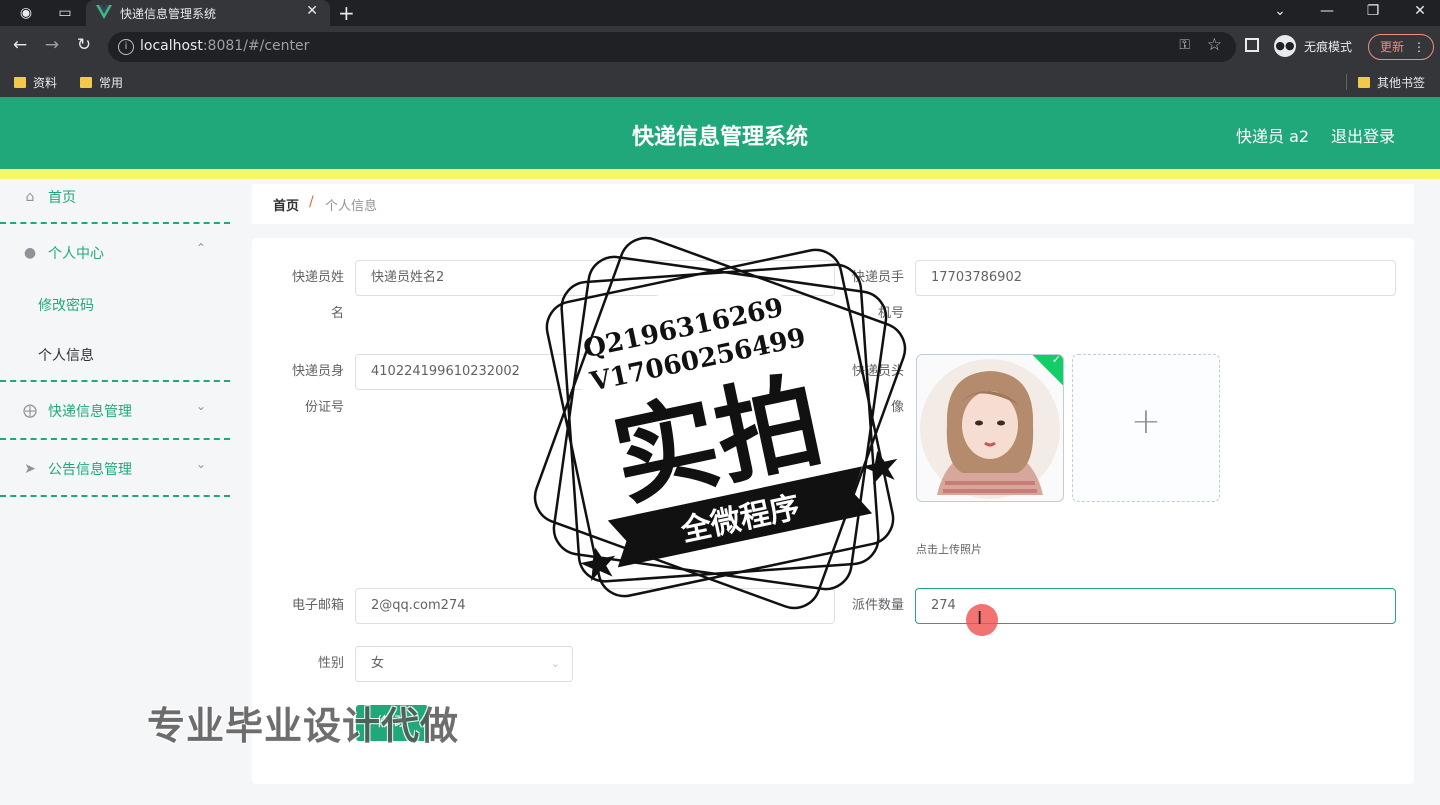 Image resolution: width=1440 pixels, height=805 pixels. Describe the element at coordinates (1327, 11) in the screenshot. I see `minimize-icon: —` at that location.